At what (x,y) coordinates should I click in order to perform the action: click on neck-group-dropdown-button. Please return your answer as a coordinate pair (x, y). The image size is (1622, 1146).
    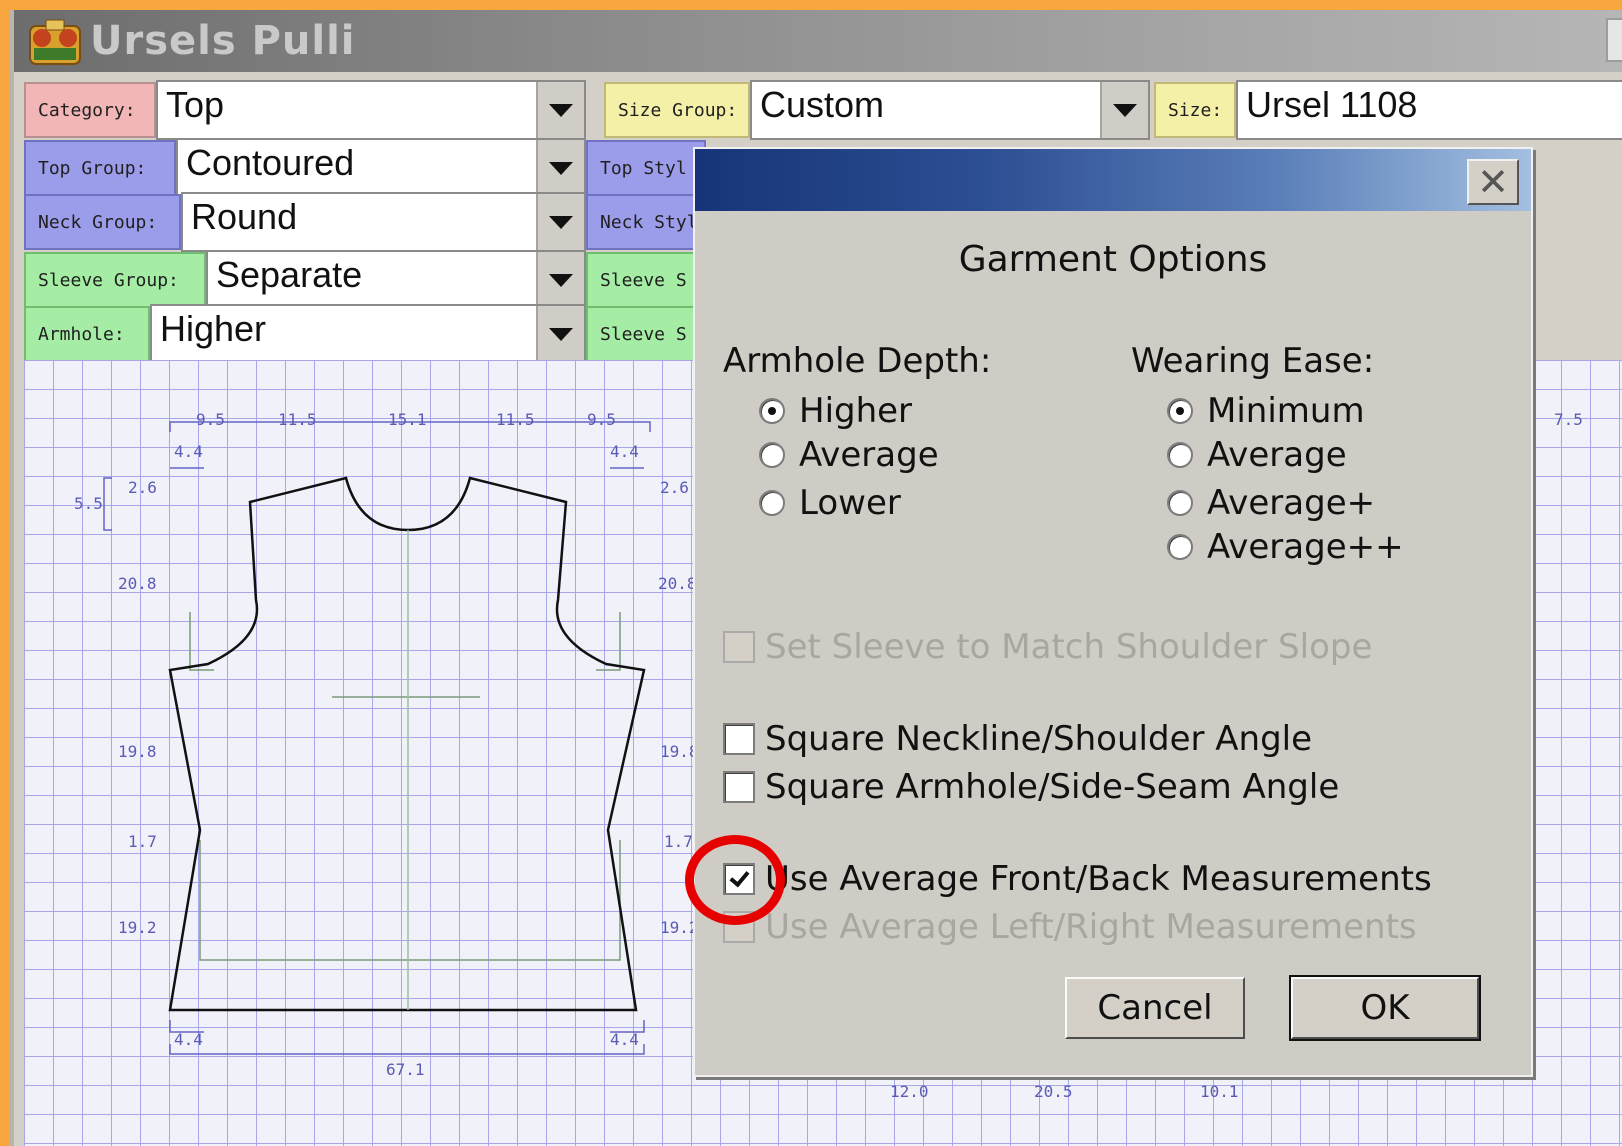
    Looking at the image, I should click on (560, 222).